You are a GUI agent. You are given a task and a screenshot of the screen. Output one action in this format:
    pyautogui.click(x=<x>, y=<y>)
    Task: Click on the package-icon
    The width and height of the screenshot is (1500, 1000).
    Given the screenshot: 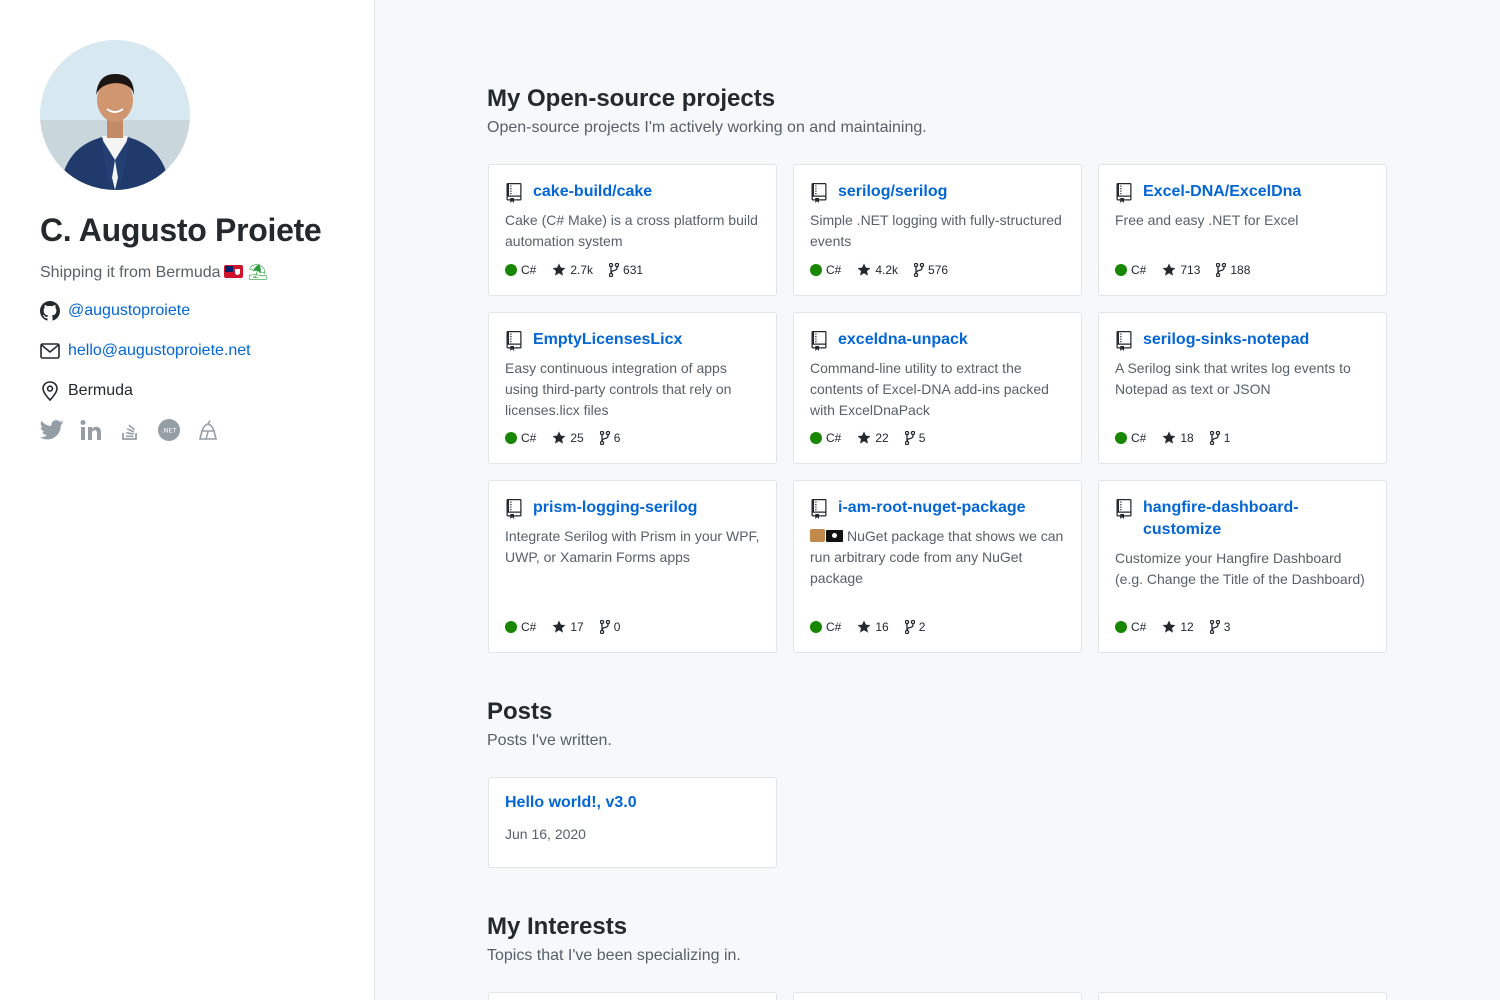 What is the action you would take?
    pyautogui.click(x=817, y=535)
    